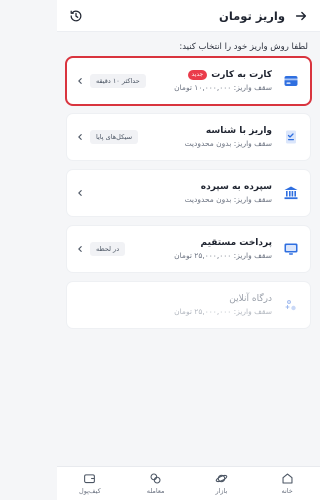 Image resolution: width=320 pixels, height=500 pixels. I want to click on nav-home-label: خانه, so click(287, 491).